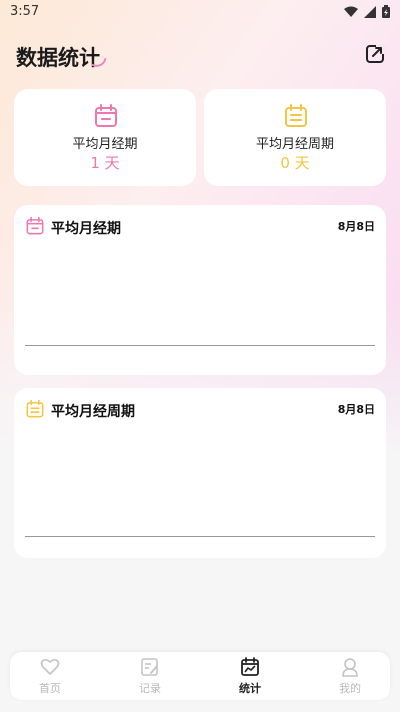  Describe the element at coordinates (200, 56) in the screenshot. I see `page-header: 数据统计` at that location.